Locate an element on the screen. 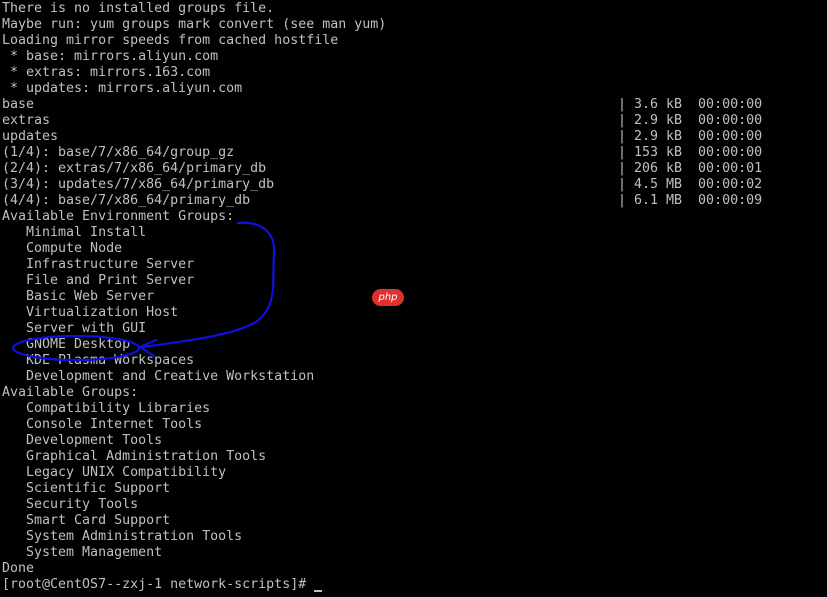  terminal-line: There is no installed groups file. is located at coordinates (138, 8).